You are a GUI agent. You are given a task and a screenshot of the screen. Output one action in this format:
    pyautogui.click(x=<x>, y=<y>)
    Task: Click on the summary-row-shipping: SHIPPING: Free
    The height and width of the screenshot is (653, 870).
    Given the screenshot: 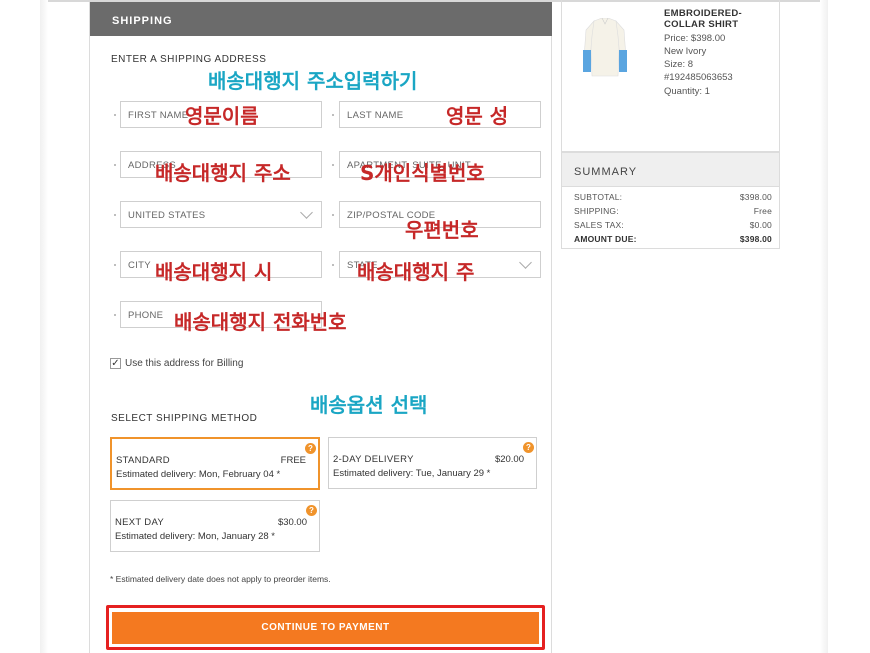 What is the action you would take?
    pyautogui.click(x=673, y=211)
    